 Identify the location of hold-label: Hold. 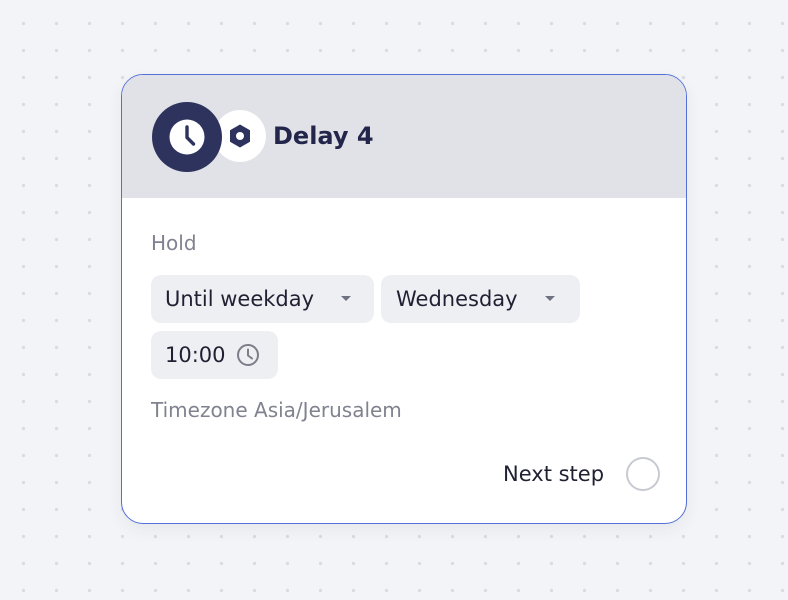
(174, 243).